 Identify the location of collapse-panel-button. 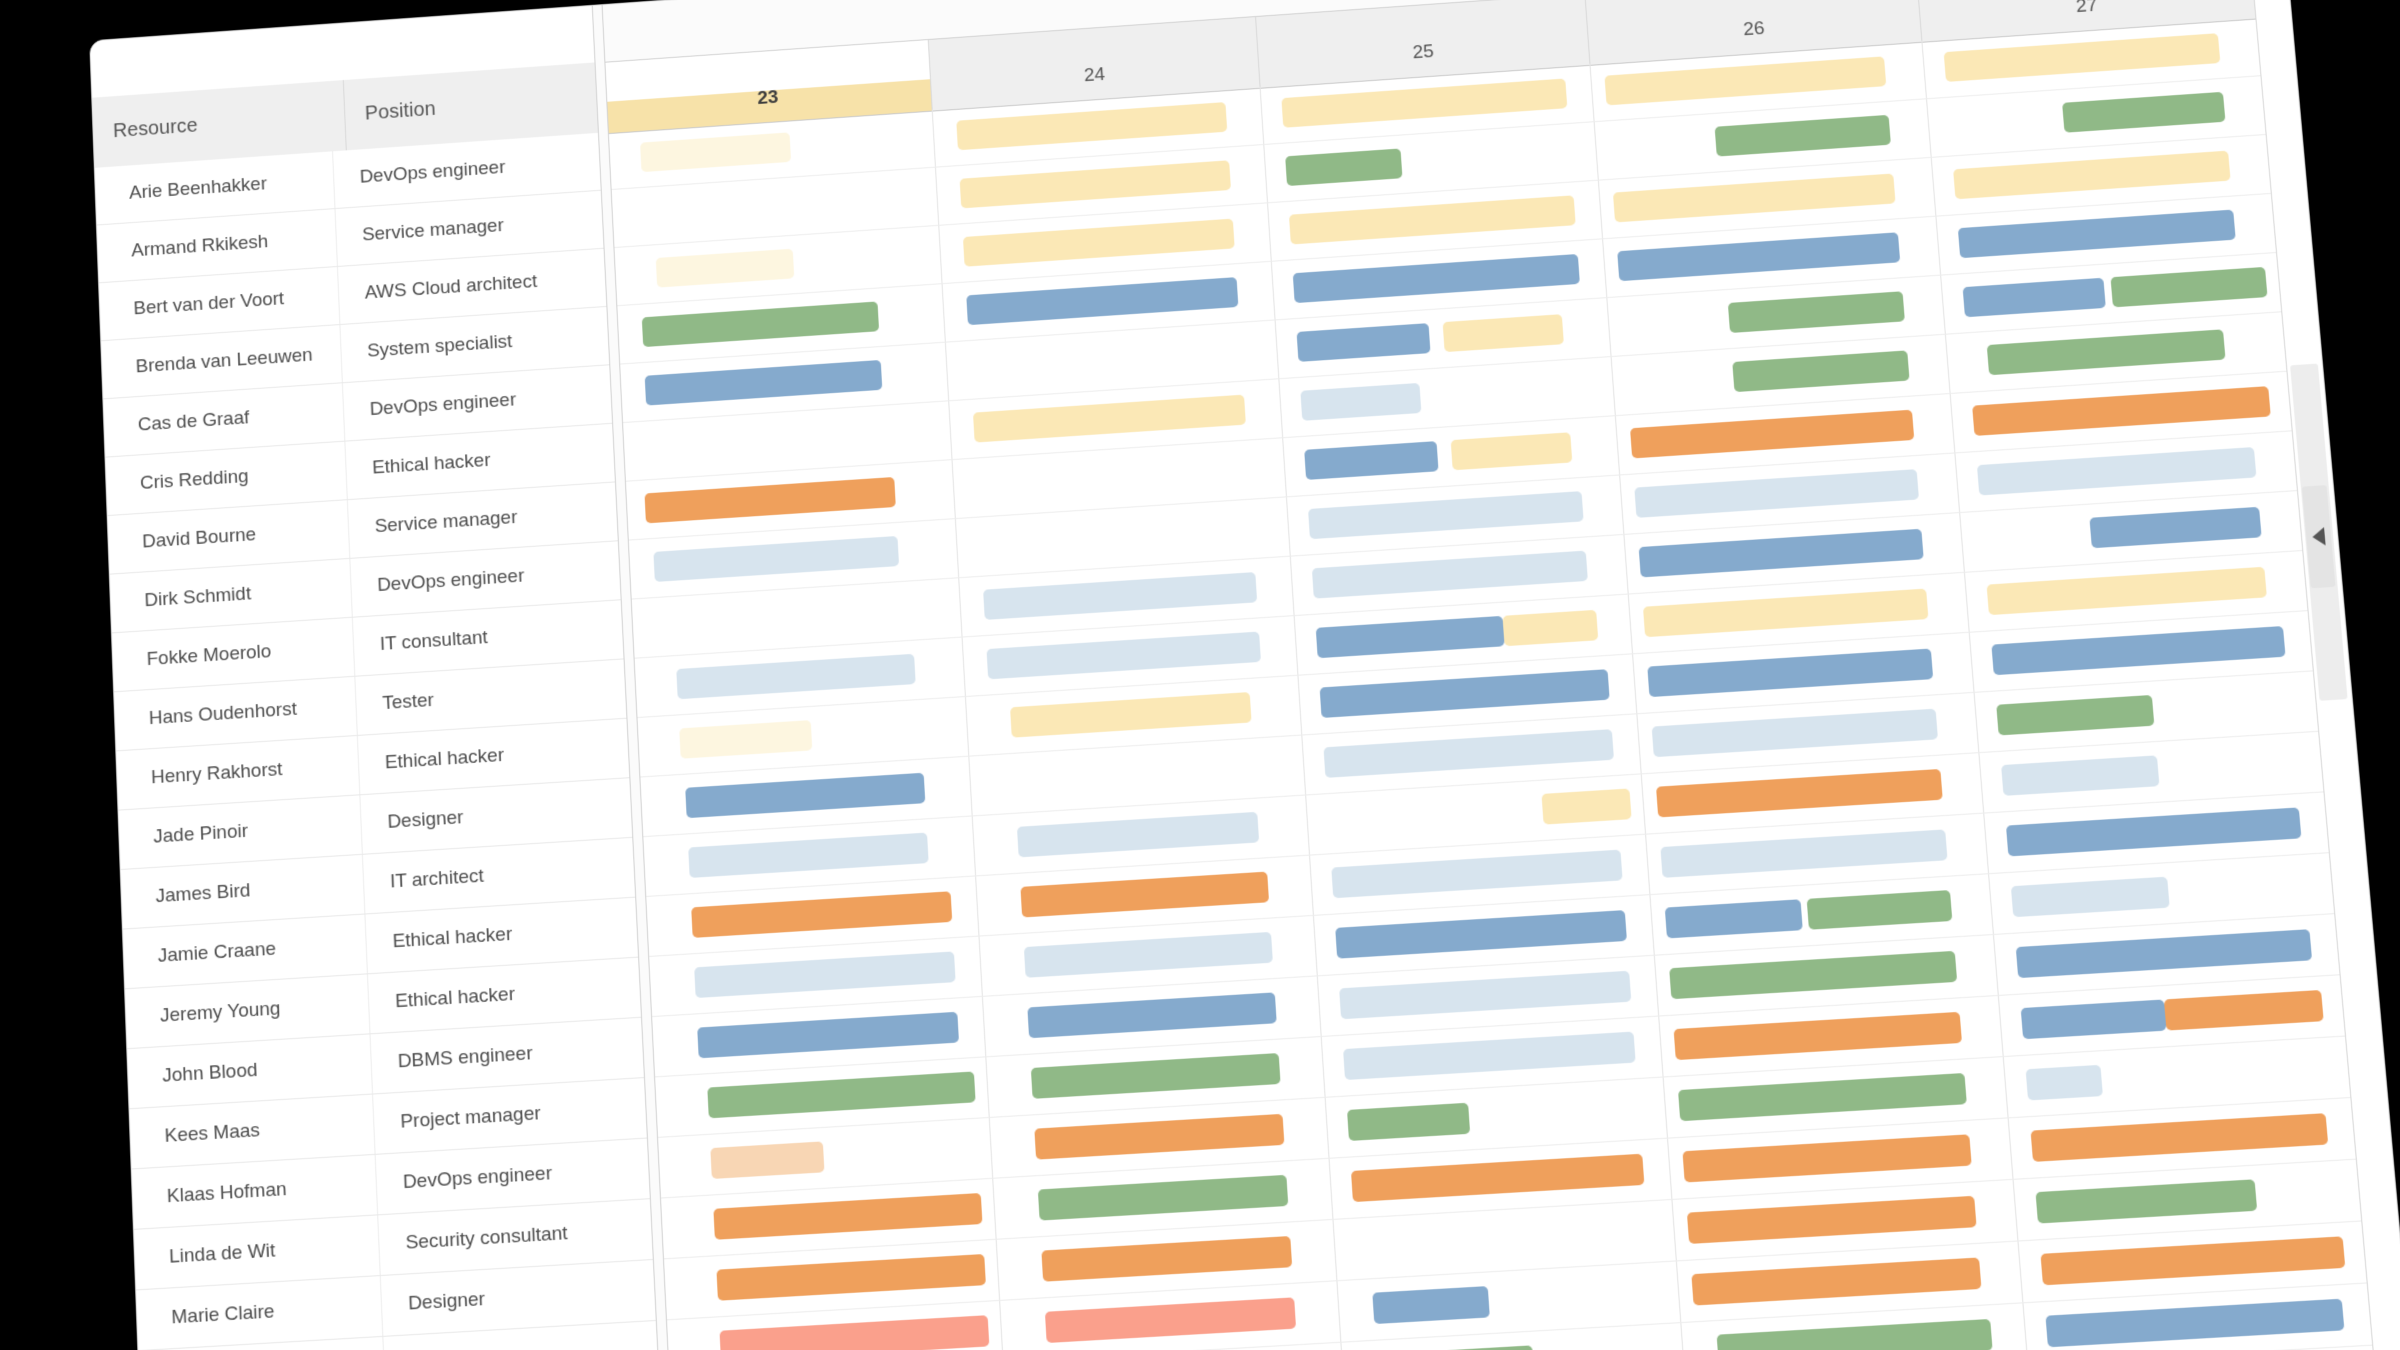
(2318, 537).